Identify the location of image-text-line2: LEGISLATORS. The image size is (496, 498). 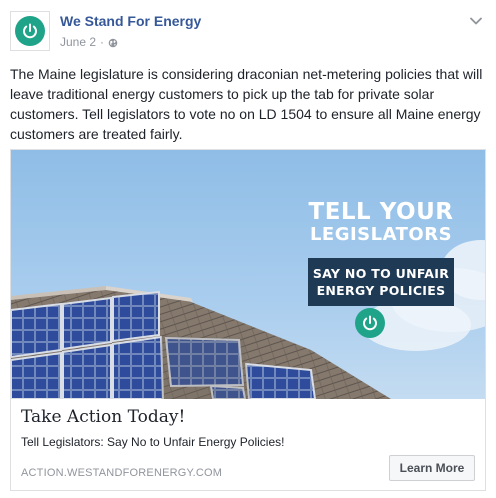
(381, 234).